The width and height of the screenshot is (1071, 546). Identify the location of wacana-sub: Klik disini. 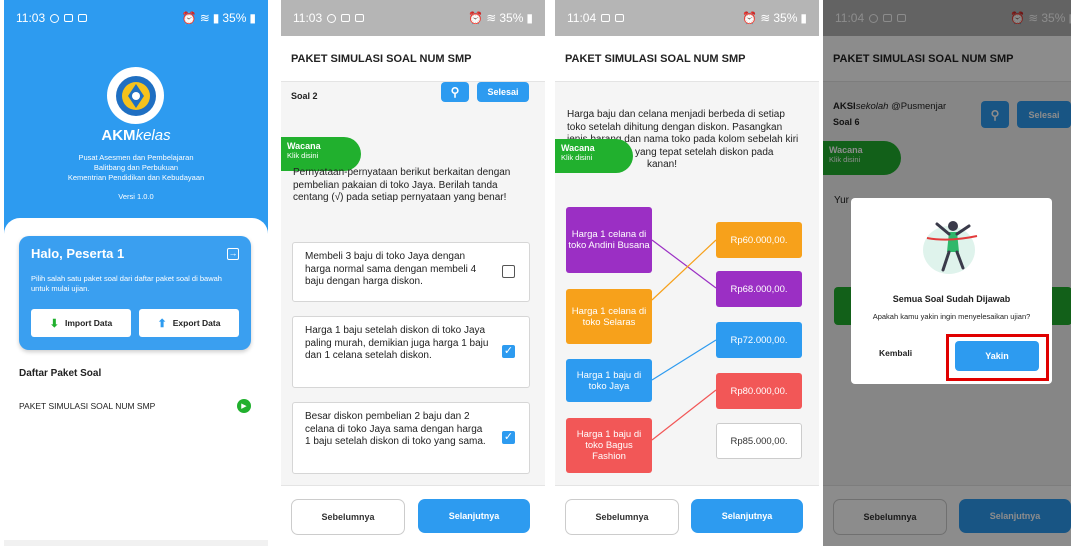
(303, 155).